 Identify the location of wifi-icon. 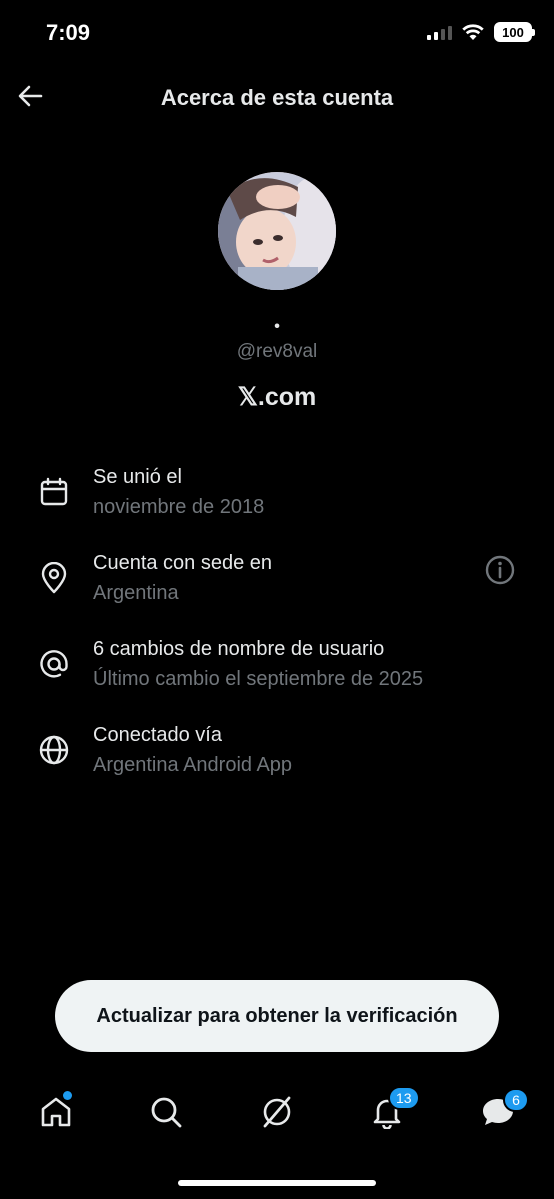
(473, 31).